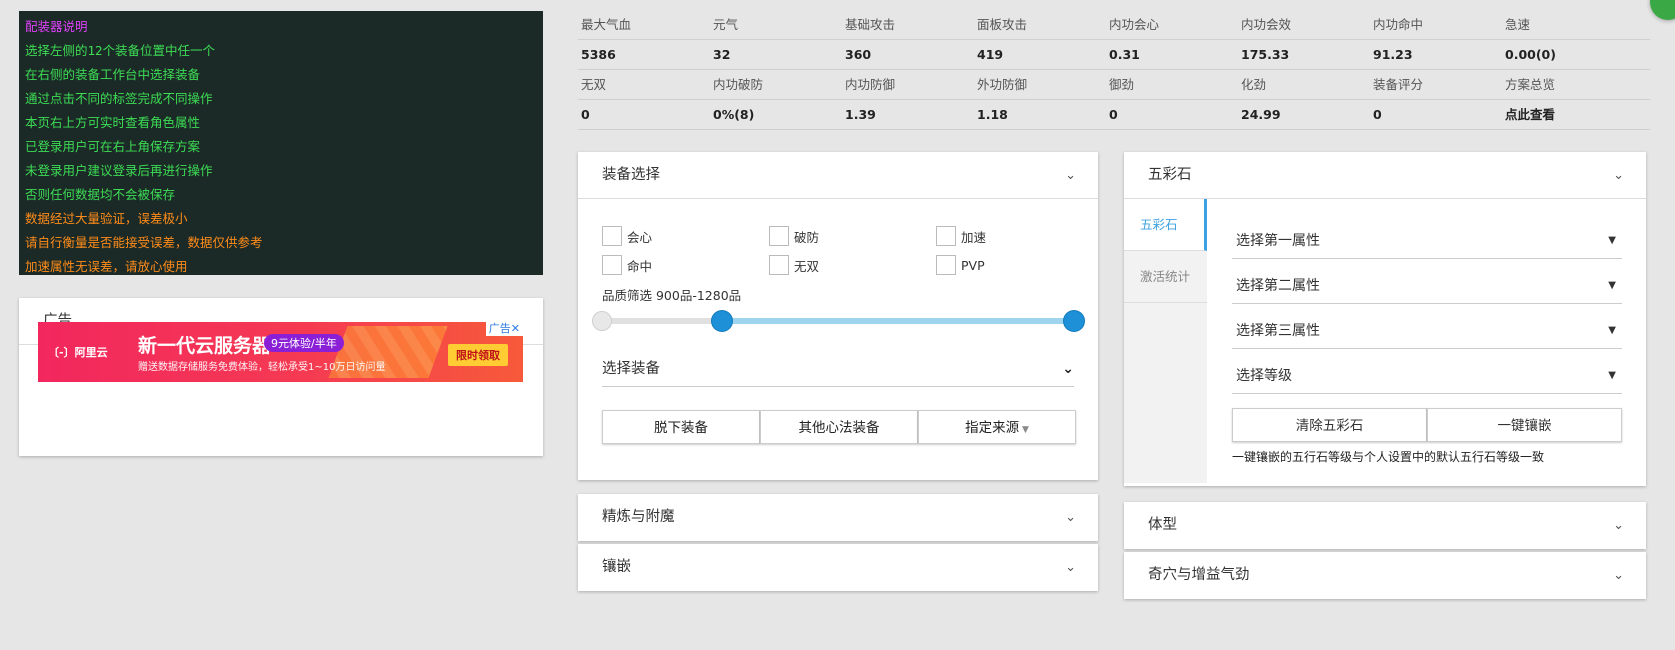 This screenshot has height=650, width=1675. I want to click on stat-label: 急速, so click(1518, 24).